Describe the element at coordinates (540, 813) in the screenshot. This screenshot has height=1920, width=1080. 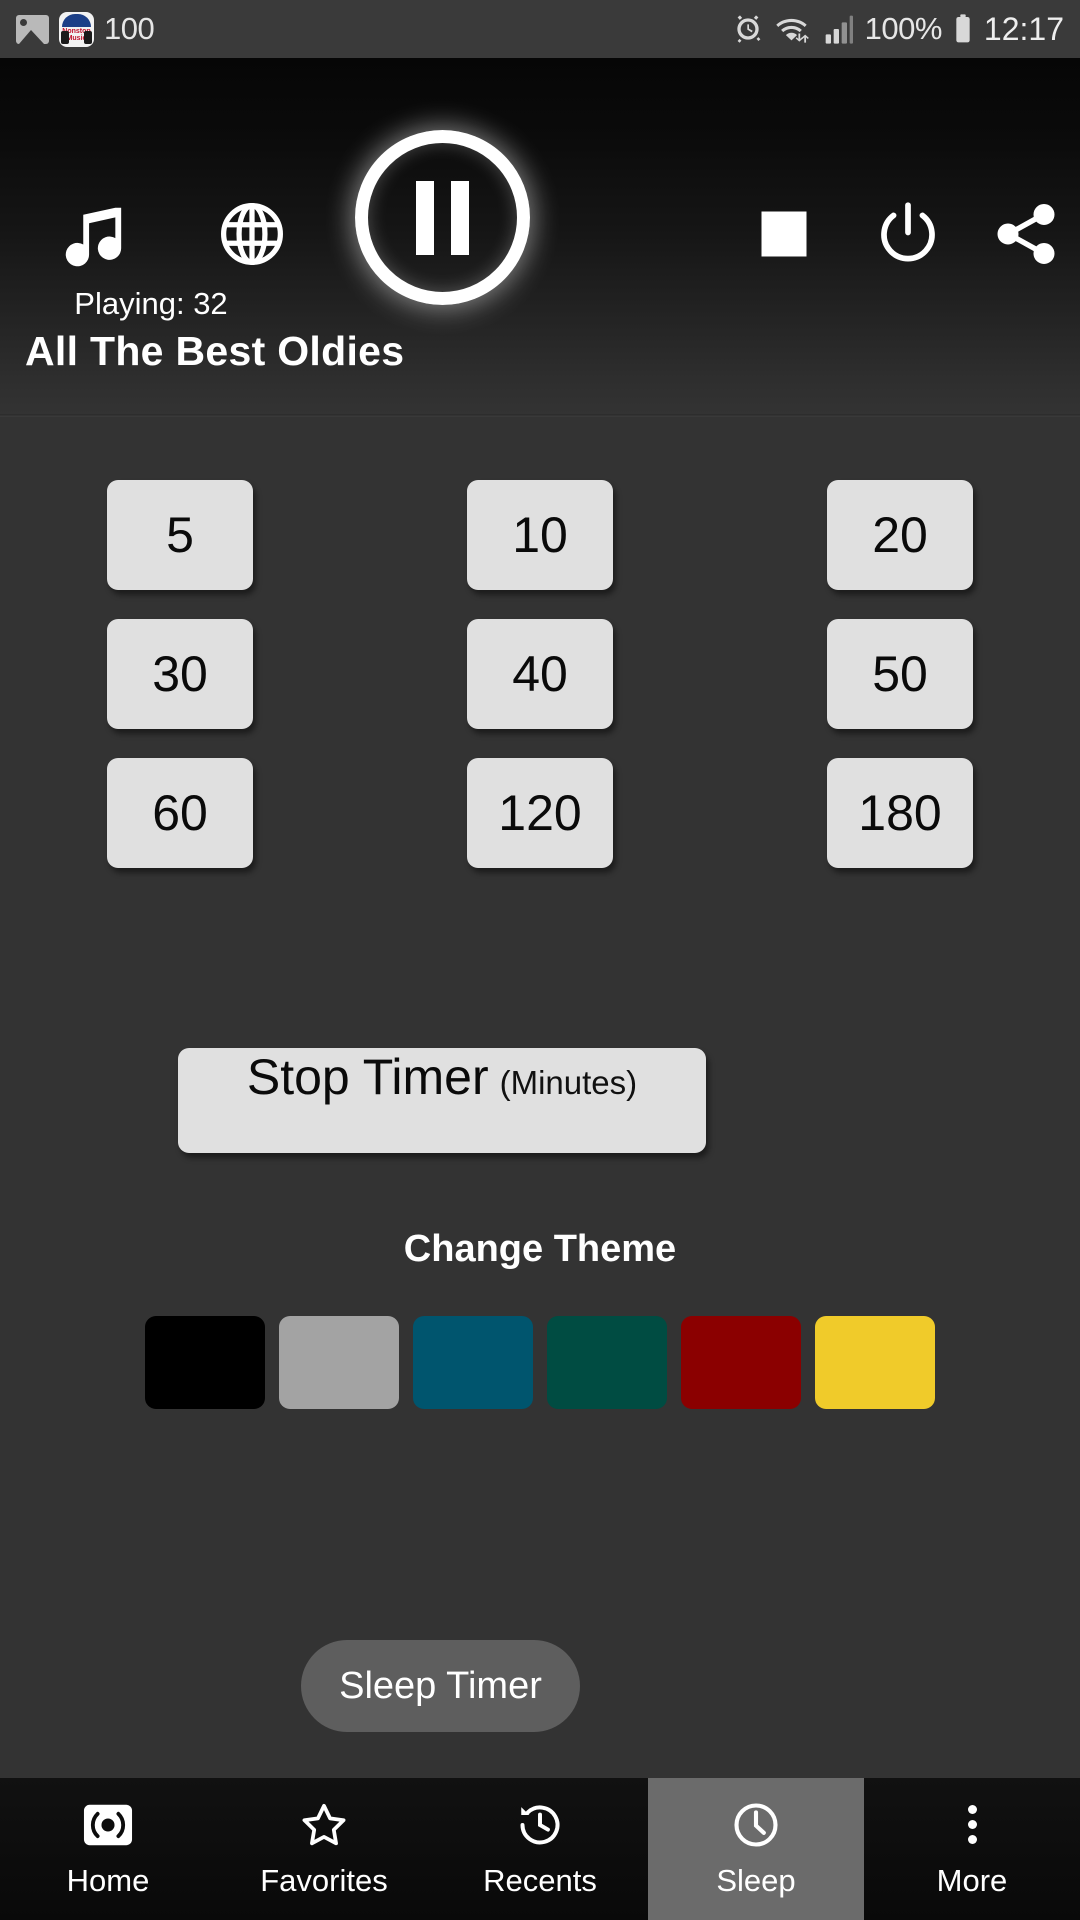
I see `timer-button-120: 120` at that location.